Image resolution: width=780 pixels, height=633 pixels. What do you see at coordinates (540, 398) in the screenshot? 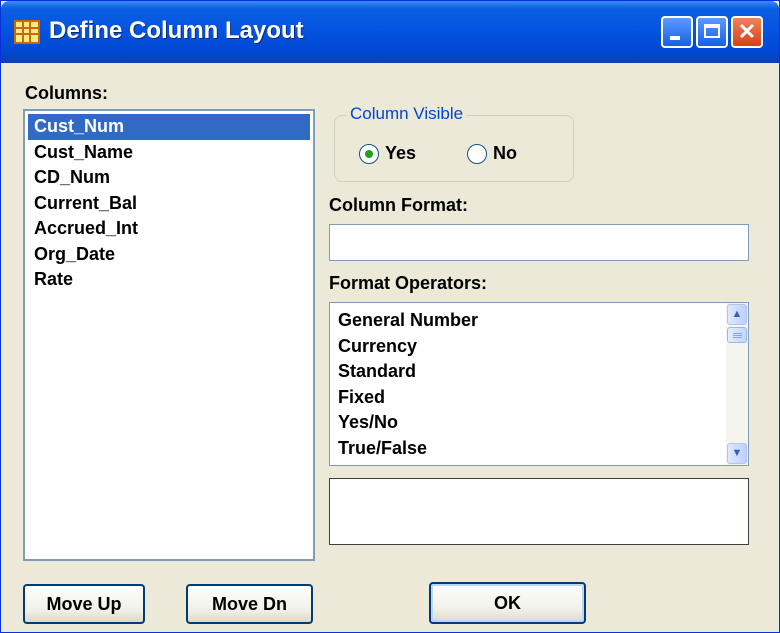
I see `list-item: Fixed` at bounding box center [540, 398].